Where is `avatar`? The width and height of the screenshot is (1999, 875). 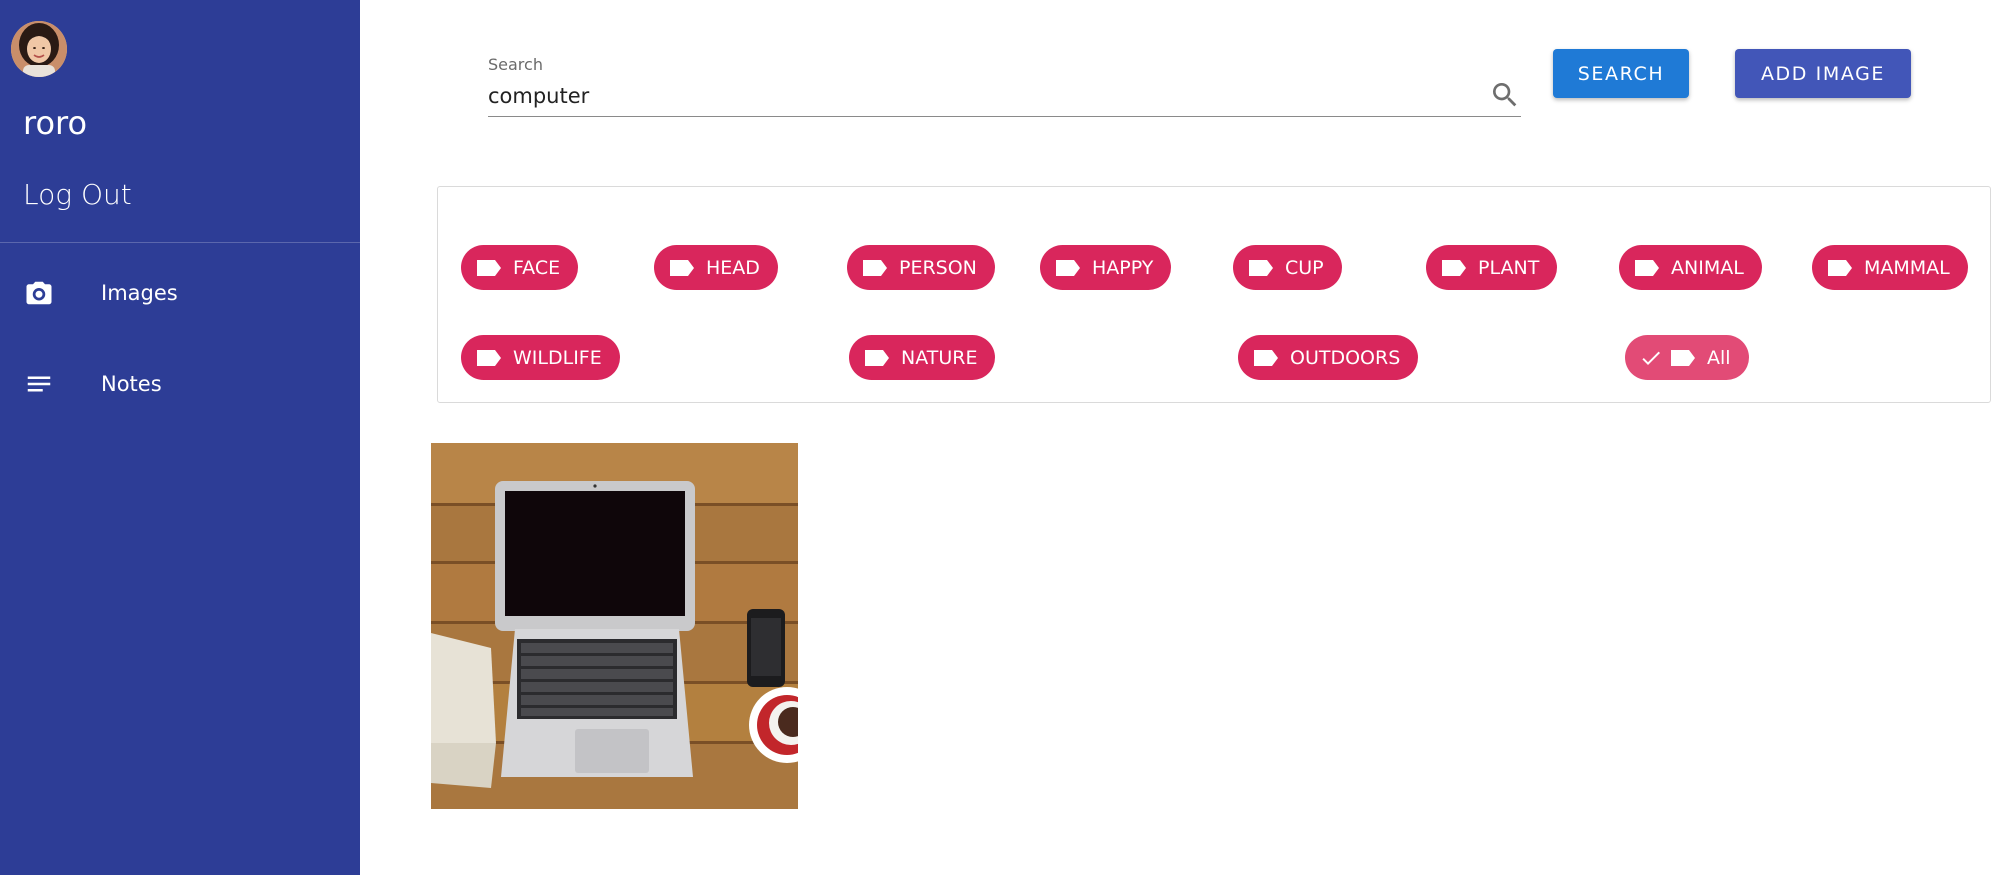 avatar is located at coordinates (39, 49).